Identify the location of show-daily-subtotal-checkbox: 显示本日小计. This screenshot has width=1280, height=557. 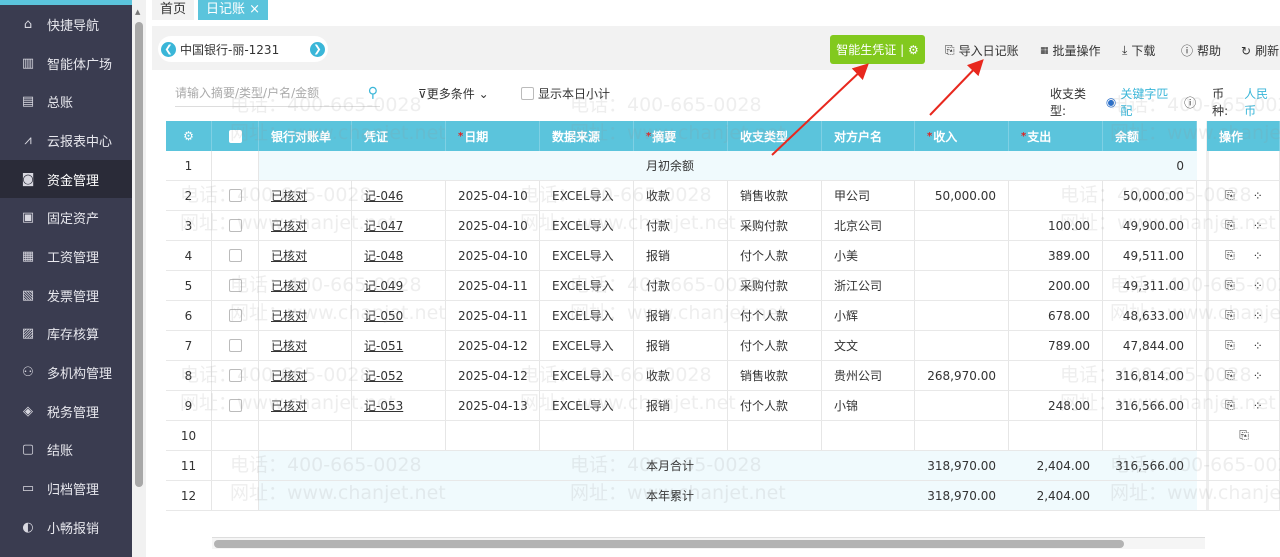
(565, 93).